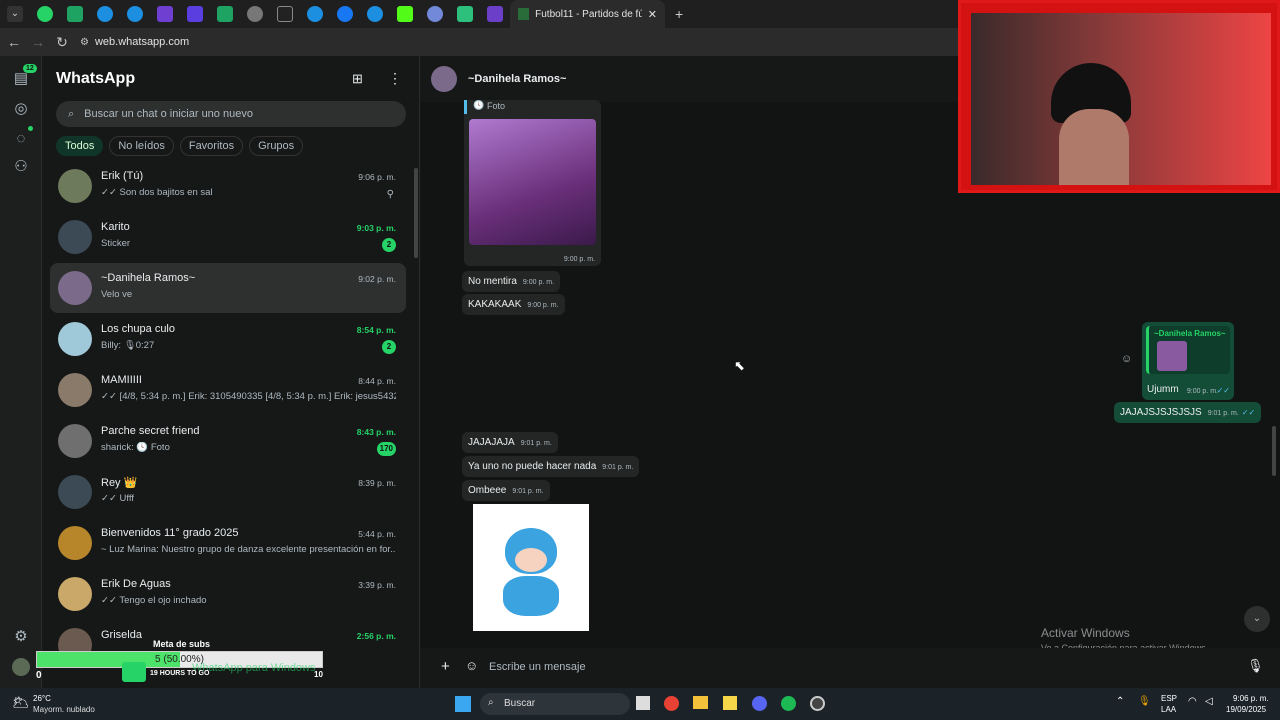 The height and width of the screenshot is (720, 1280). Describe the element at coordinates (21, 637) in the screenshot. I see `settings-icon: ⚙` at that location.